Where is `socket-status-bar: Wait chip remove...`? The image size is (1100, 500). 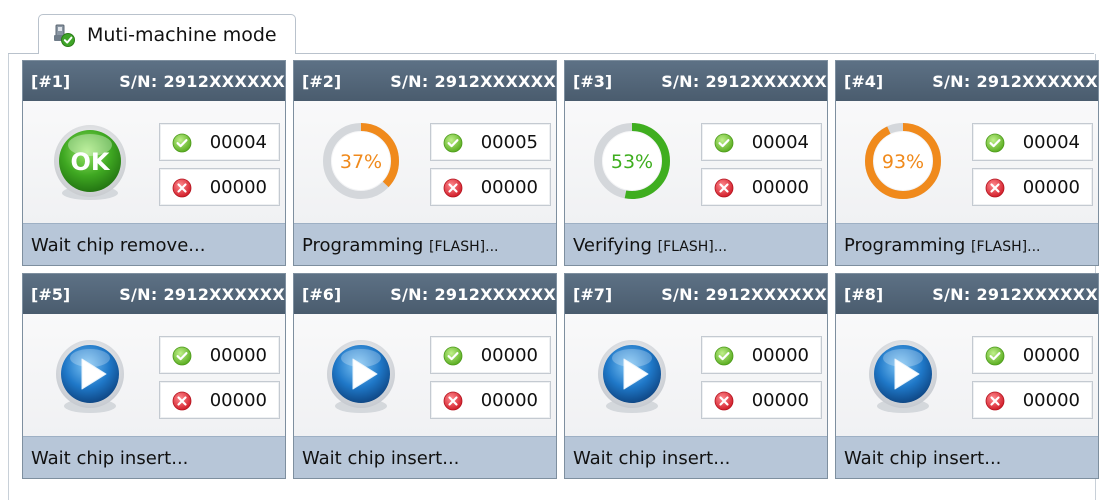 socket-status-bar: Wait chip remove... is located at coordinates (154, 244).